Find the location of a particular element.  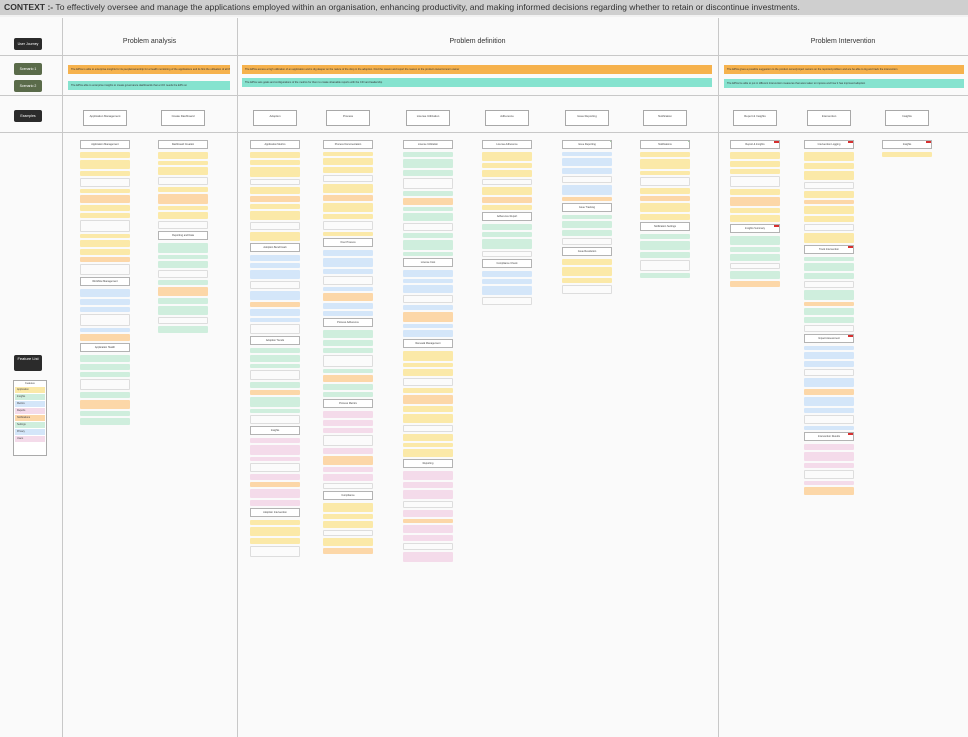

feature-card: Adoption Trends is located at coordinates (275, 340).